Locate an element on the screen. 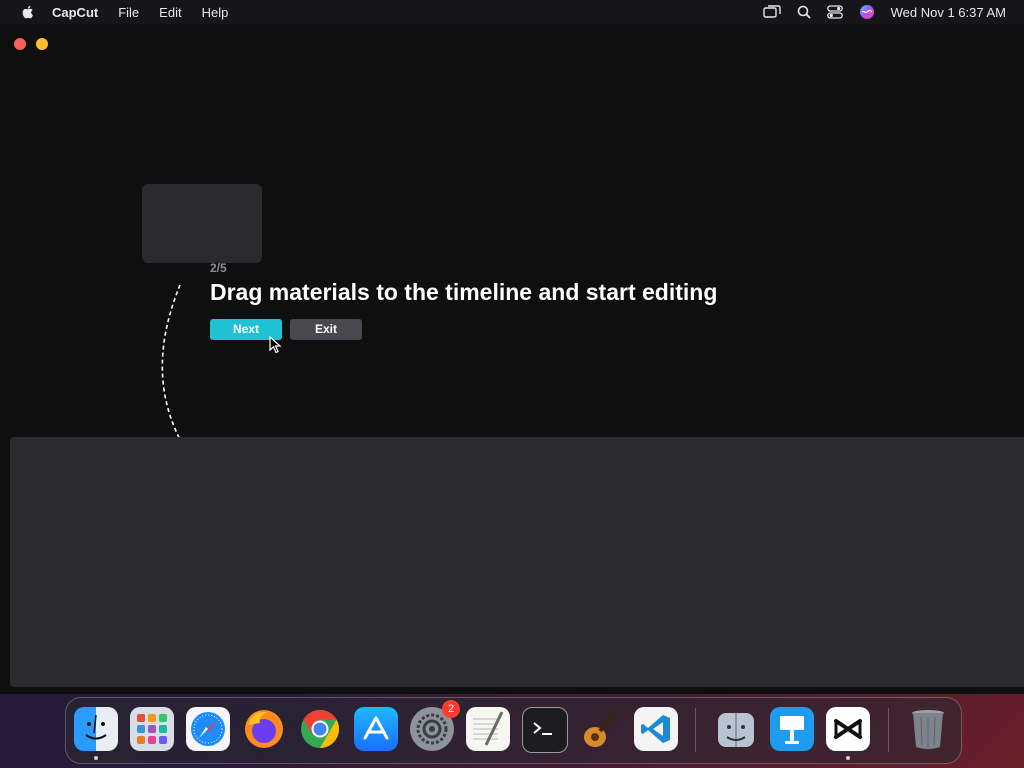 The width and height of the screenshot is (1024, 768). menu-bar: CapCut File Edit Help Wed Nov 1 6:37 AM is located at coordinates (512, 12).